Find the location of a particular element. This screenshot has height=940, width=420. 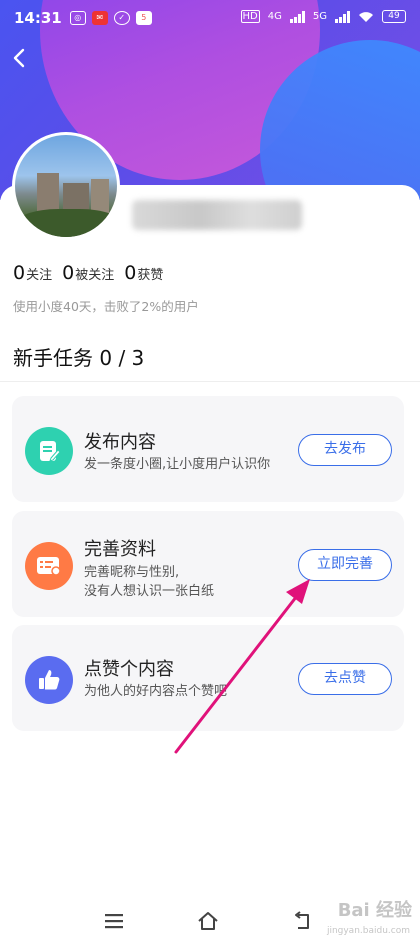

battery-icon: 49 is located at coordinates (394, 16).